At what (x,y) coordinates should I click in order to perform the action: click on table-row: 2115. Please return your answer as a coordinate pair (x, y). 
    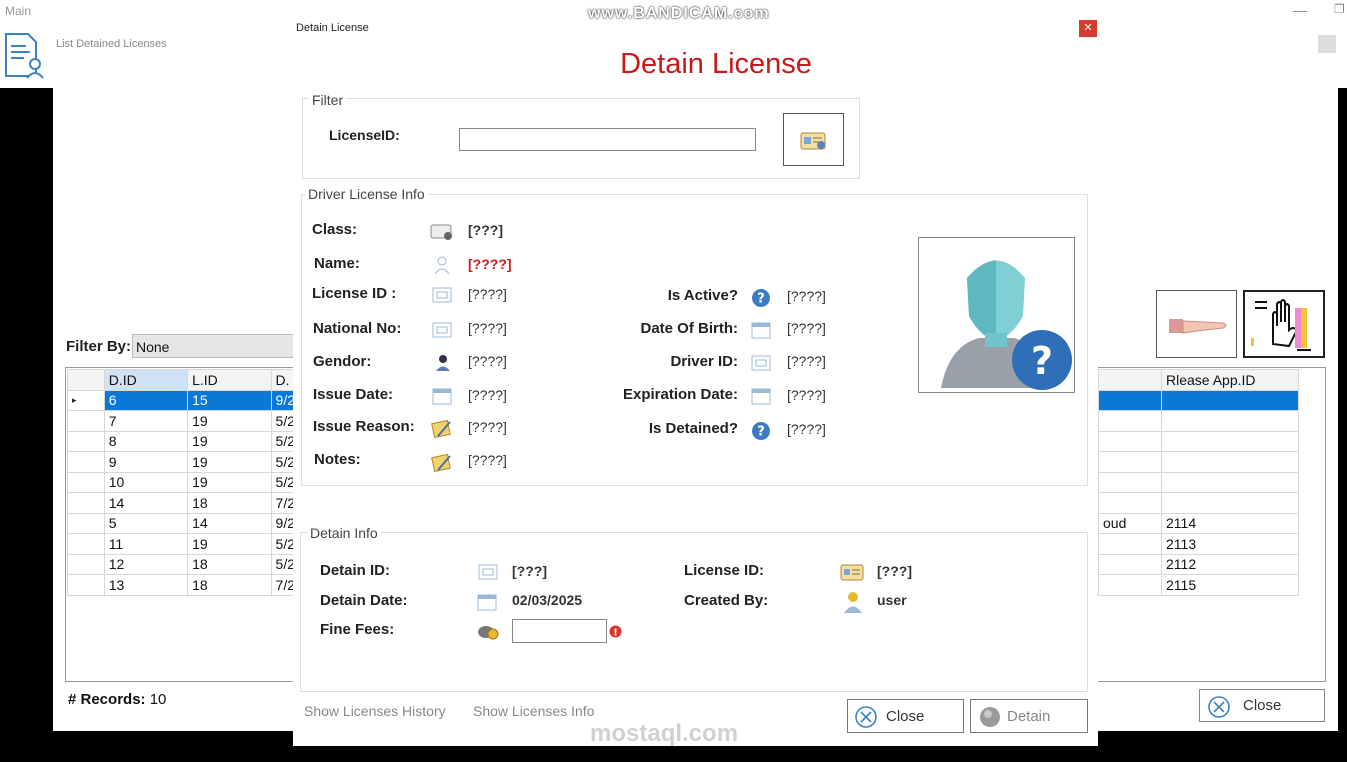
    Looking at the image, I should click on (1198, 585).